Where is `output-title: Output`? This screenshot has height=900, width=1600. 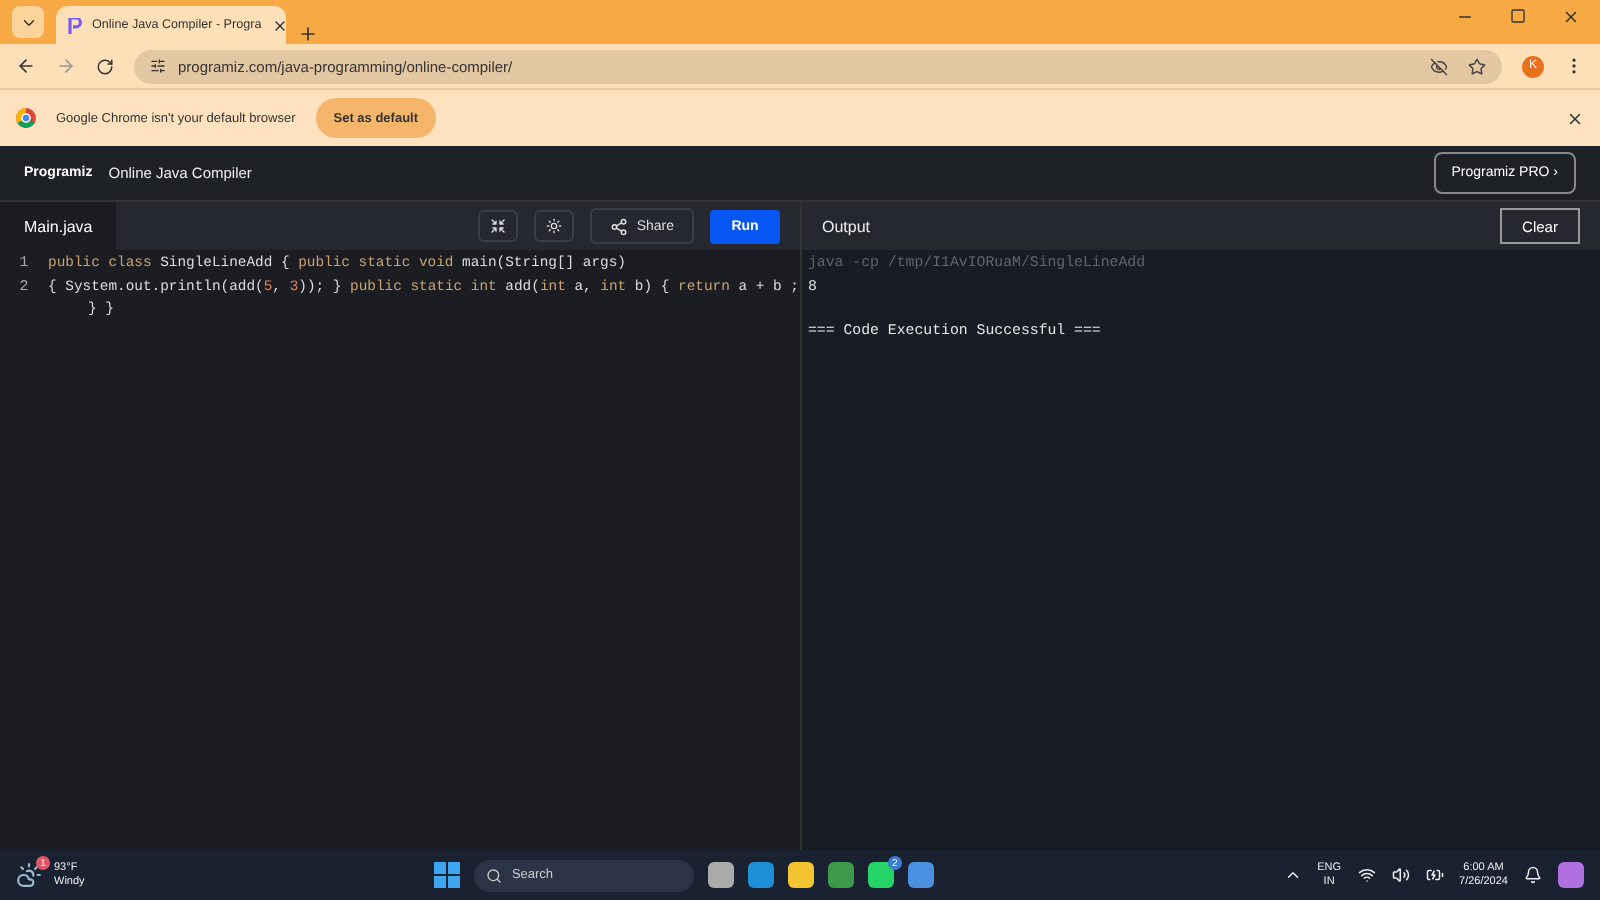 output-title: Output is located at coordinates (846, 226).